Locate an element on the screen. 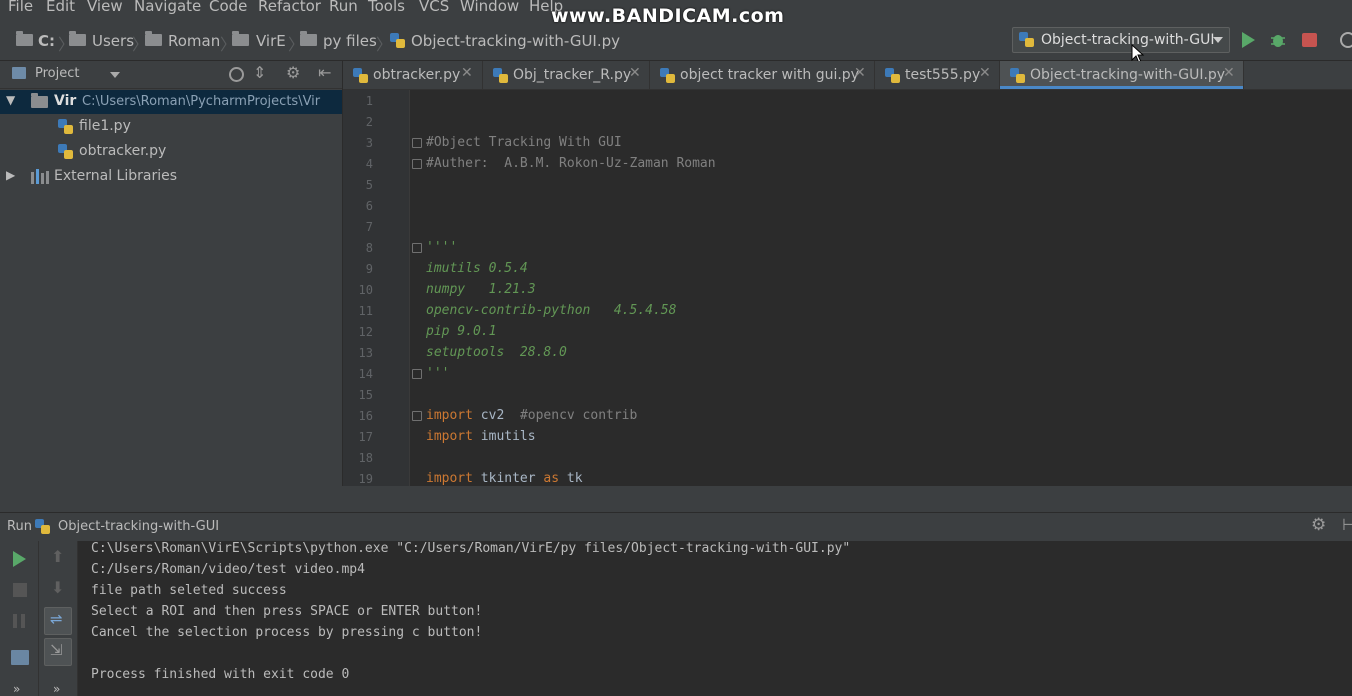  line-number: 15 is located at coordinates (365, 395).